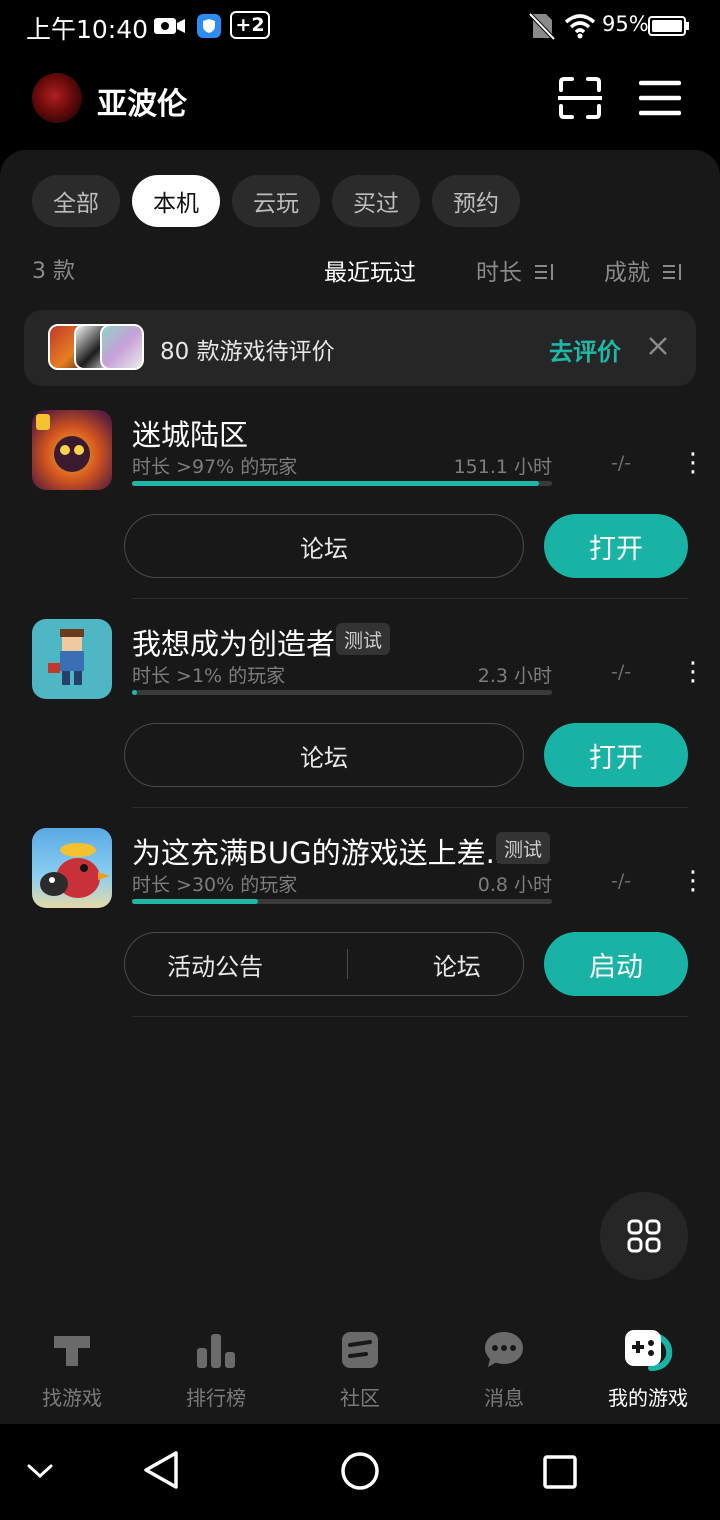 The width and height of the screenshot is (720, 1520). Describe the element at coordinates (370, 270) in the screenshot. I see `sort-recent: 最近玩过` at that location.